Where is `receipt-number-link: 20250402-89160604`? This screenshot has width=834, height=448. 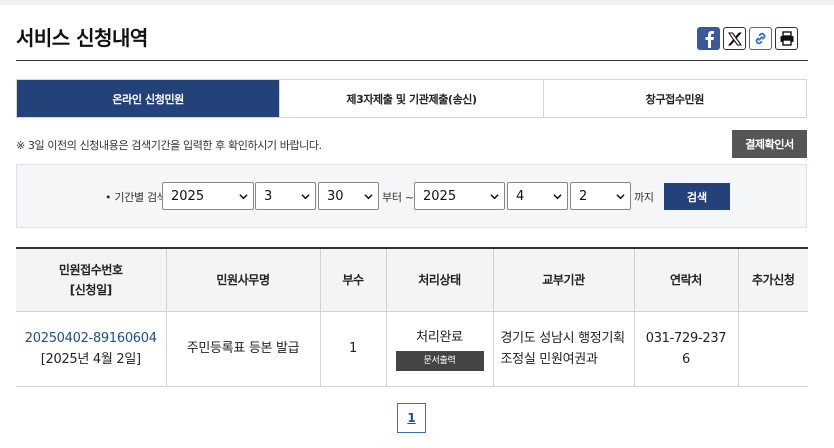 receipt-number-link: 20250402-89160604 is located at coordinates (91, 338).